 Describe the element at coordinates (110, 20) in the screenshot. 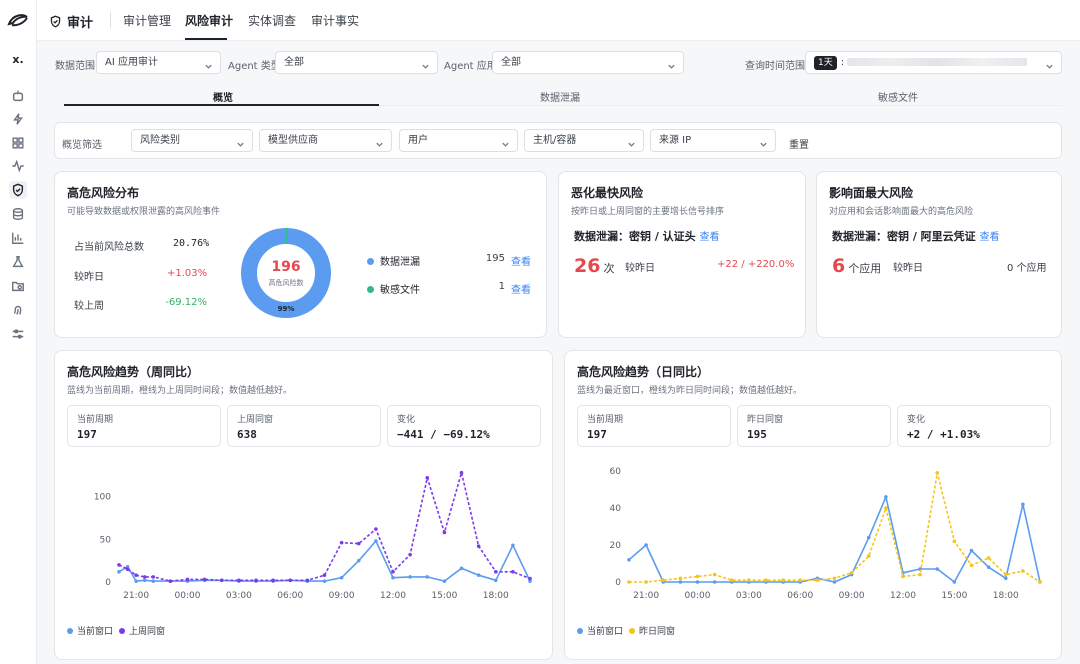

I see `nav-divider` at that location.